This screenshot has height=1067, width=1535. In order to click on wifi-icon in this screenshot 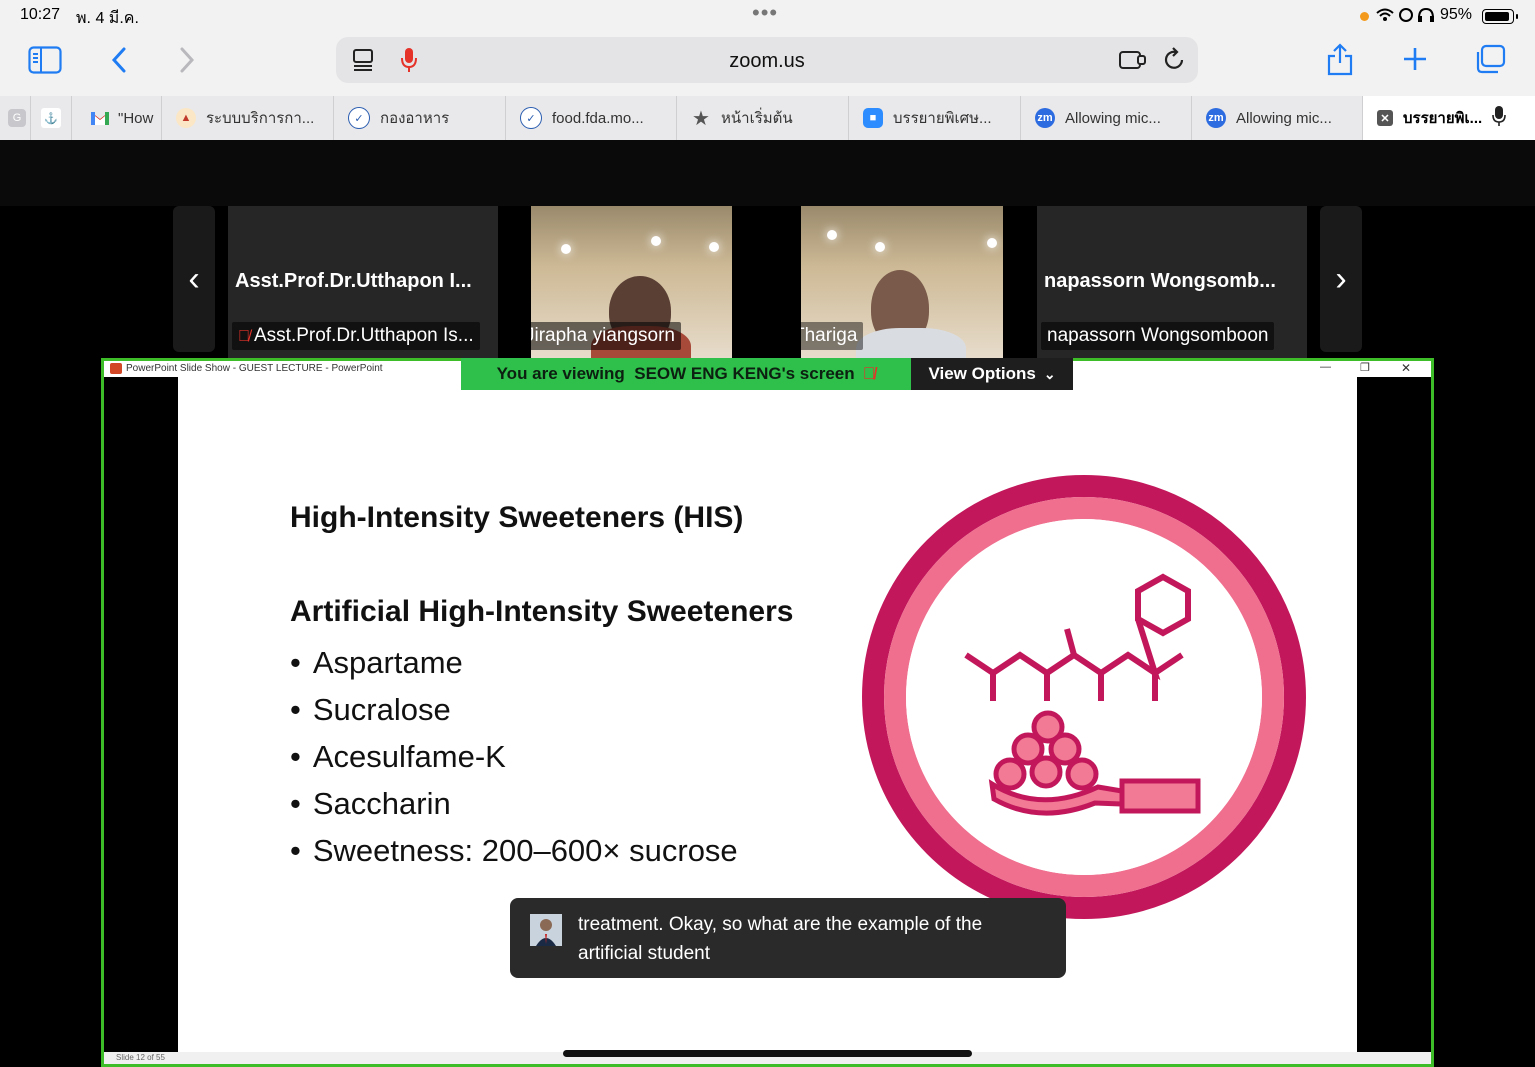, I will do `click(1406, 17)`.